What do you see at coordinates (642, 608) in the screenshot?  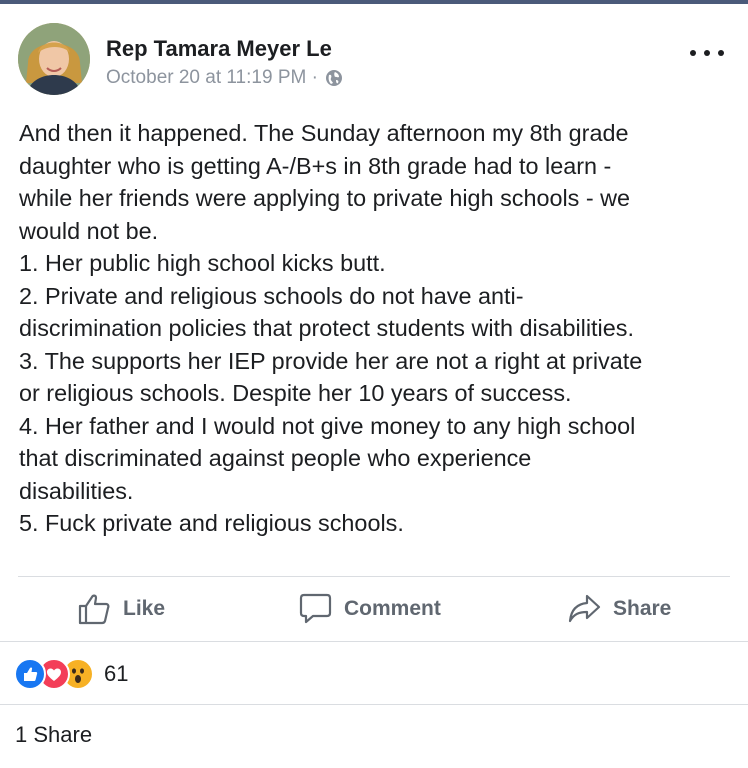 I see `share-label: Share` at bounding box center [642, 608].